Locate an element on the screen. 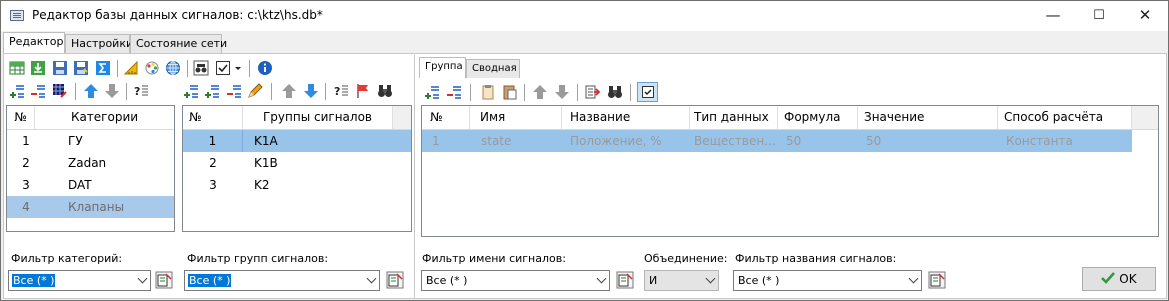 Image resolution: width=1169 pixels, height=301 pixels. union-combo: И is located at coordinates (681, 280).